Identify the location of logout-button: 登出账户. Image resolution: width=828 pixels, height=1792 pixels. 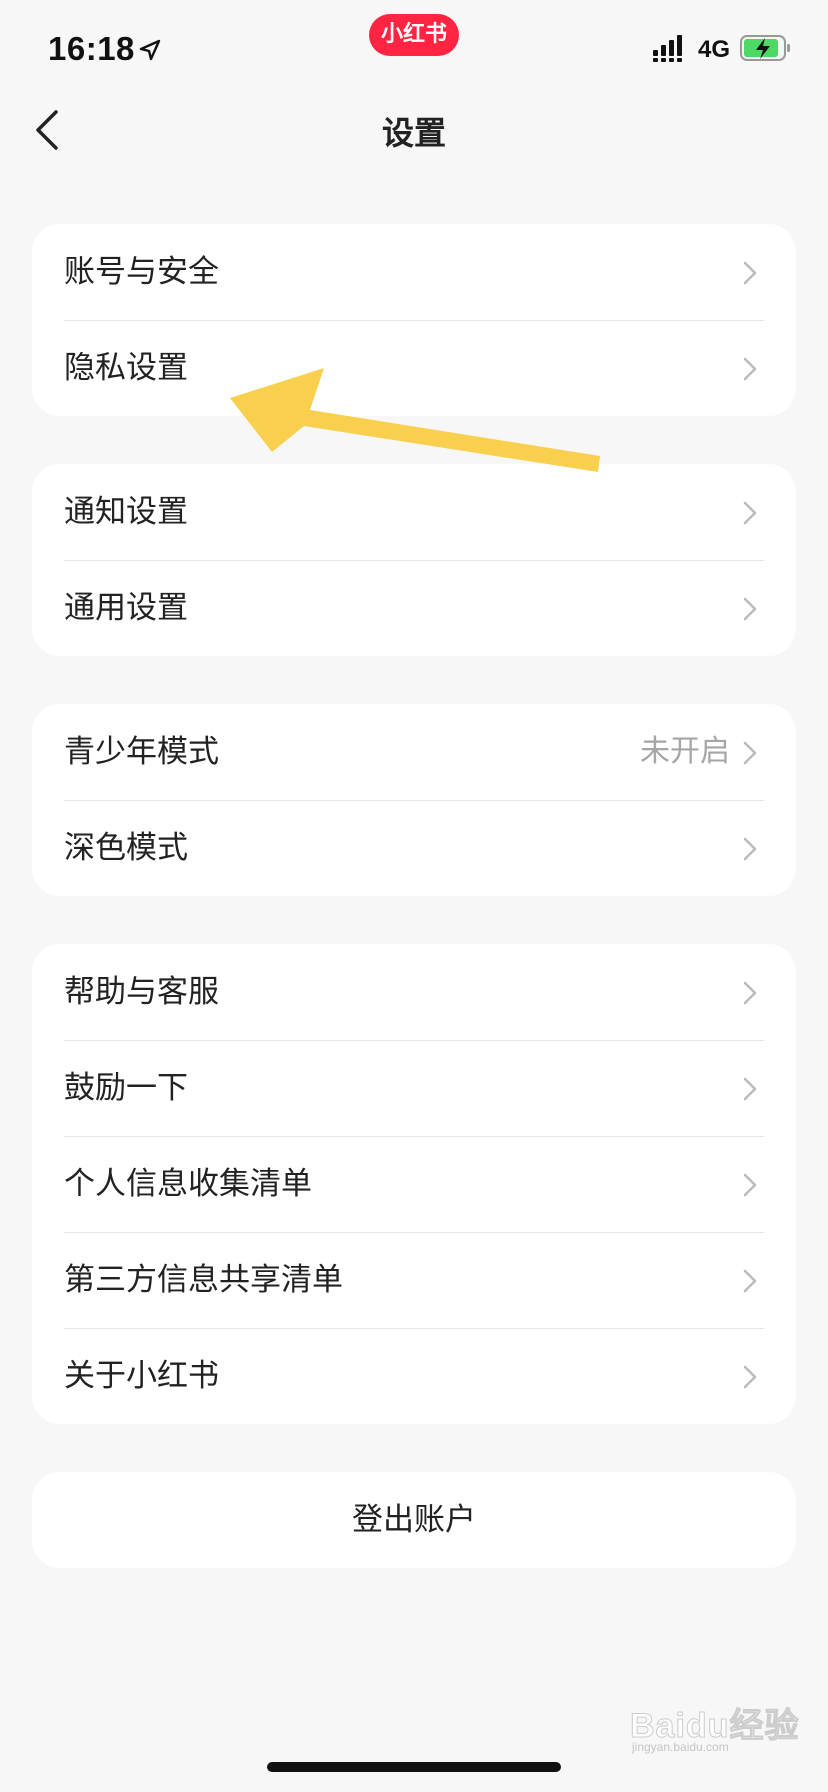
(414, 1520).